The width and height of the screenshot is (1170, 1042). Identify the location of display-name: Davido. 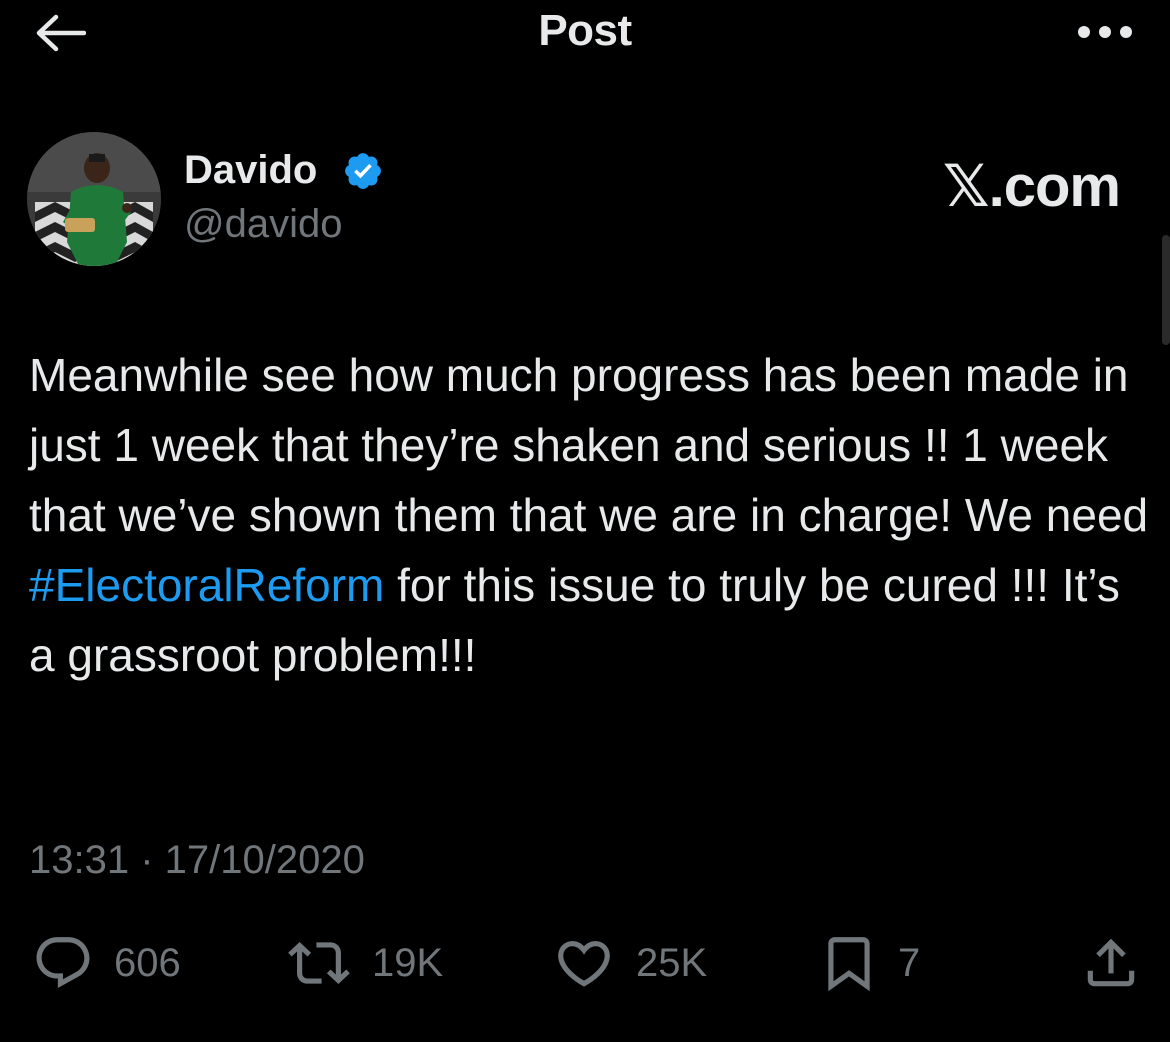
(250, 170).